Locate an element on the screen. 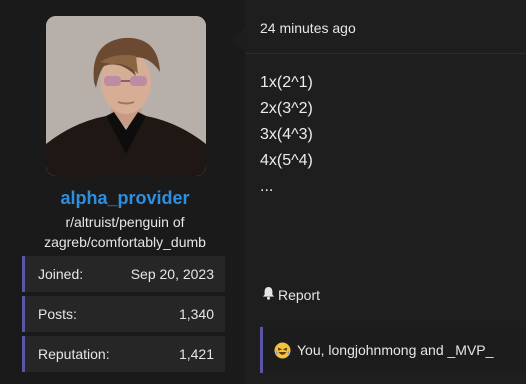 Image resolution: width=526 pixels, height=384 pixels. body-line: 3x(4^3) is located at coordinates (286, 134).